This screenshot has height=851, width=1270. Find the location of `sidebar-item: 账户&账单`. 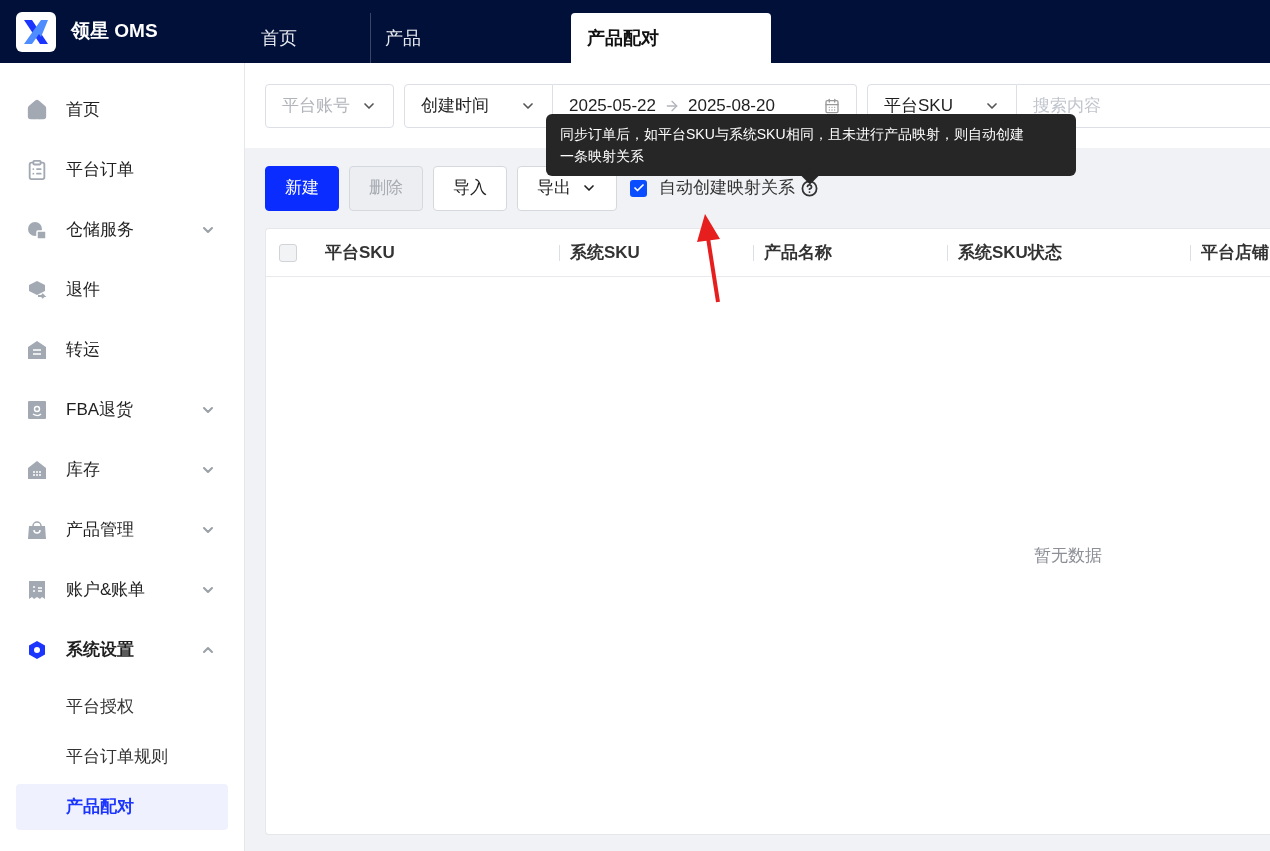

sidebar-item: 账户&账单 is located at coordinates (122, 590).